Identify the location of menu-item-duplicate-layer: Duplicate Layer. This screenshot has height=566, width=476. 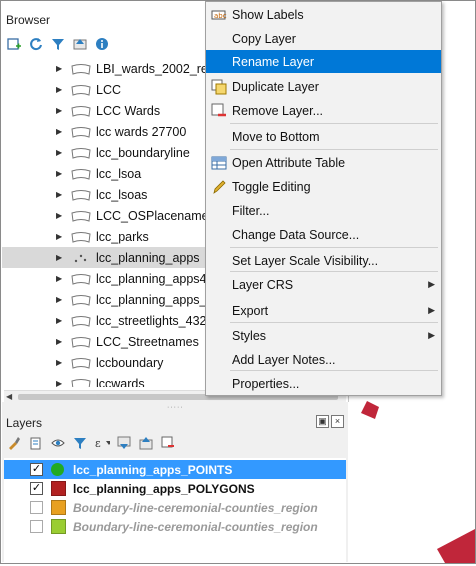
(323, 86).